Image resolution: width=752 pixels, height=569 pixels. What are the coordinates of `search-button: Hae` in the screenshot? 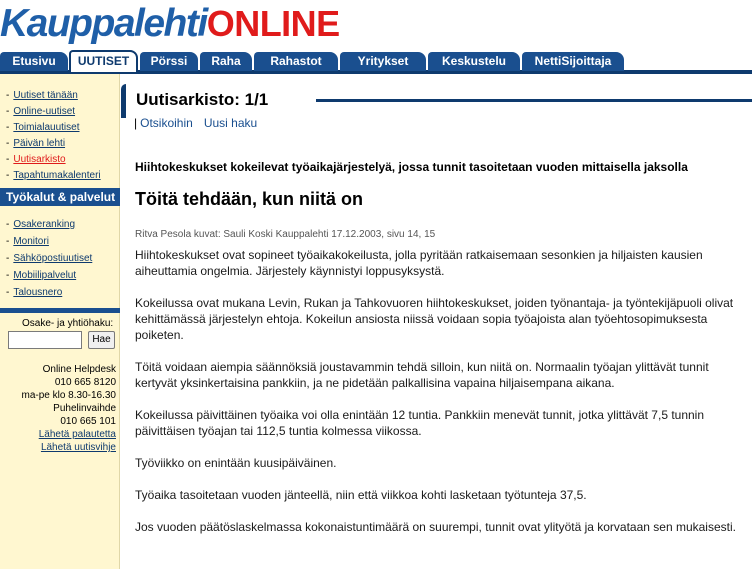 It's located at (101, 340).